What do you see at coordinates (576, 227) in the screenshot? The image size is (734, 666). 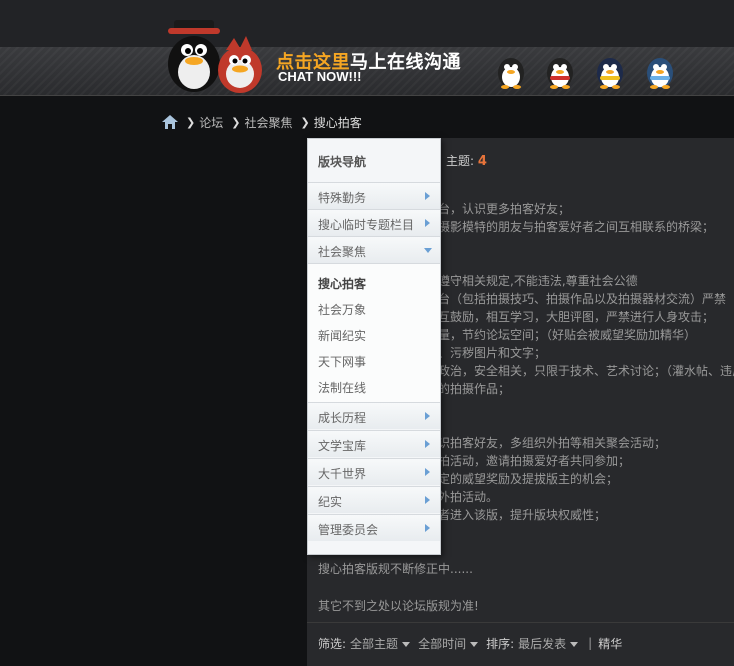 I see `rule-line: 摄影模特的朋友与拍客爱好者之间互相联系的桥梁；` at bounding box center [576, 227].